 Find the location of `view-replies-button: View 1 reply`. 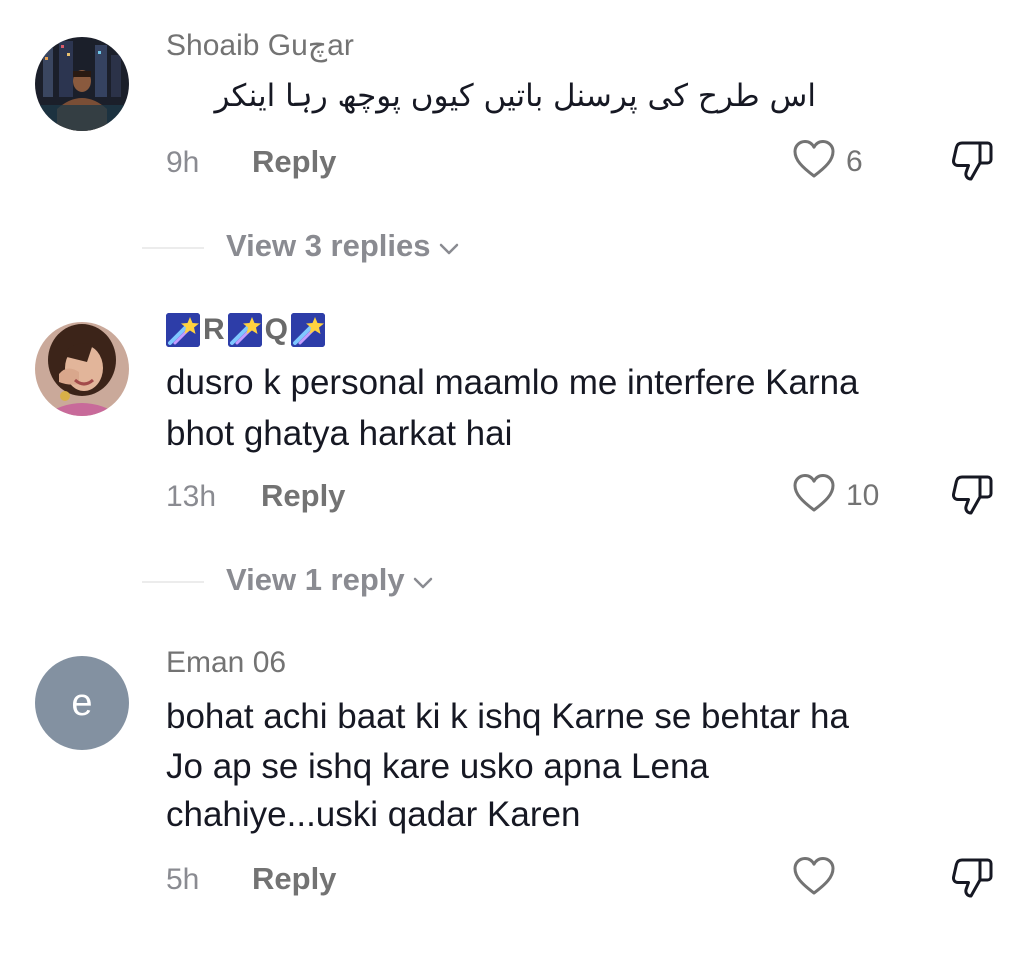

view-replies-button: View 1 reply is located at coordinates (329, 580).